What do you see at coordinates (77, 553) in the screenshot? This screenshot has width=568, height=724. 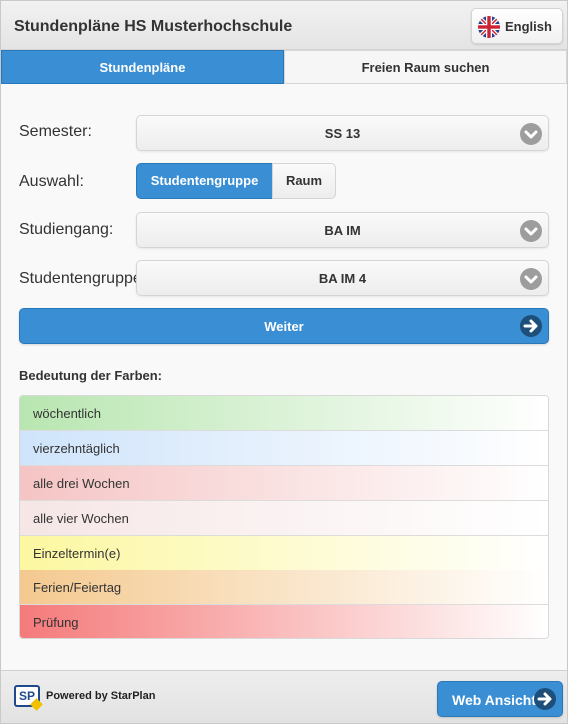 I see `legend-item-label: Einzeltermin(e)` at bounding box center [77, 553].